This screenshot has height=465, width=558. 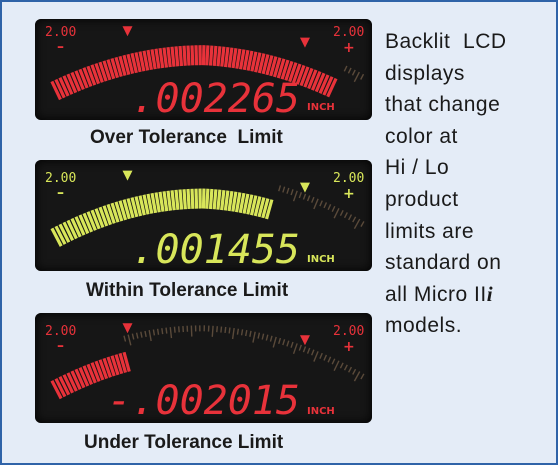 I want to click on lcd-reading: .002265, so click(x=215, y=98).